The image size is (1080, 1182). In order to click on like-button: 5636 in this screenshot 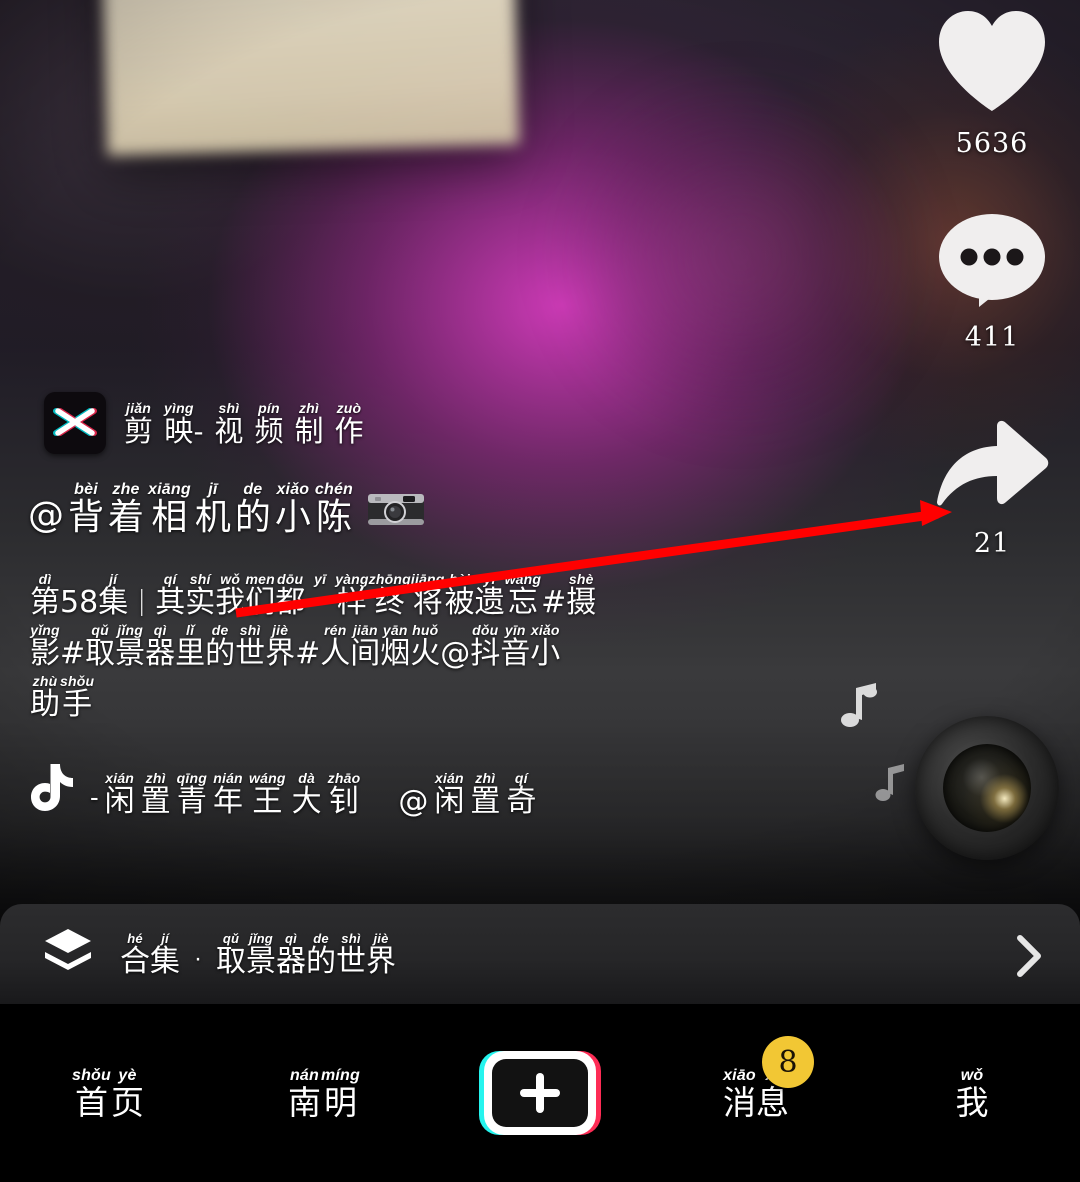, I will do `click(992, 83)`.